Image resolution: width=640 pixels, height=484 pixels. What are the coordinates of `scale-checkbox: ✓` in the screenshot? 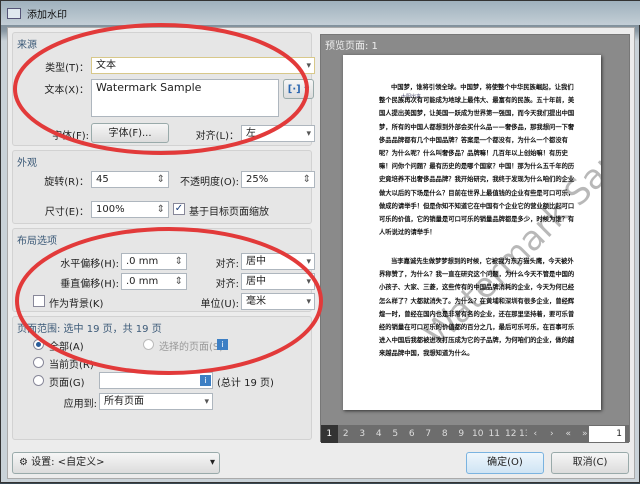 It's located at (179, 209).